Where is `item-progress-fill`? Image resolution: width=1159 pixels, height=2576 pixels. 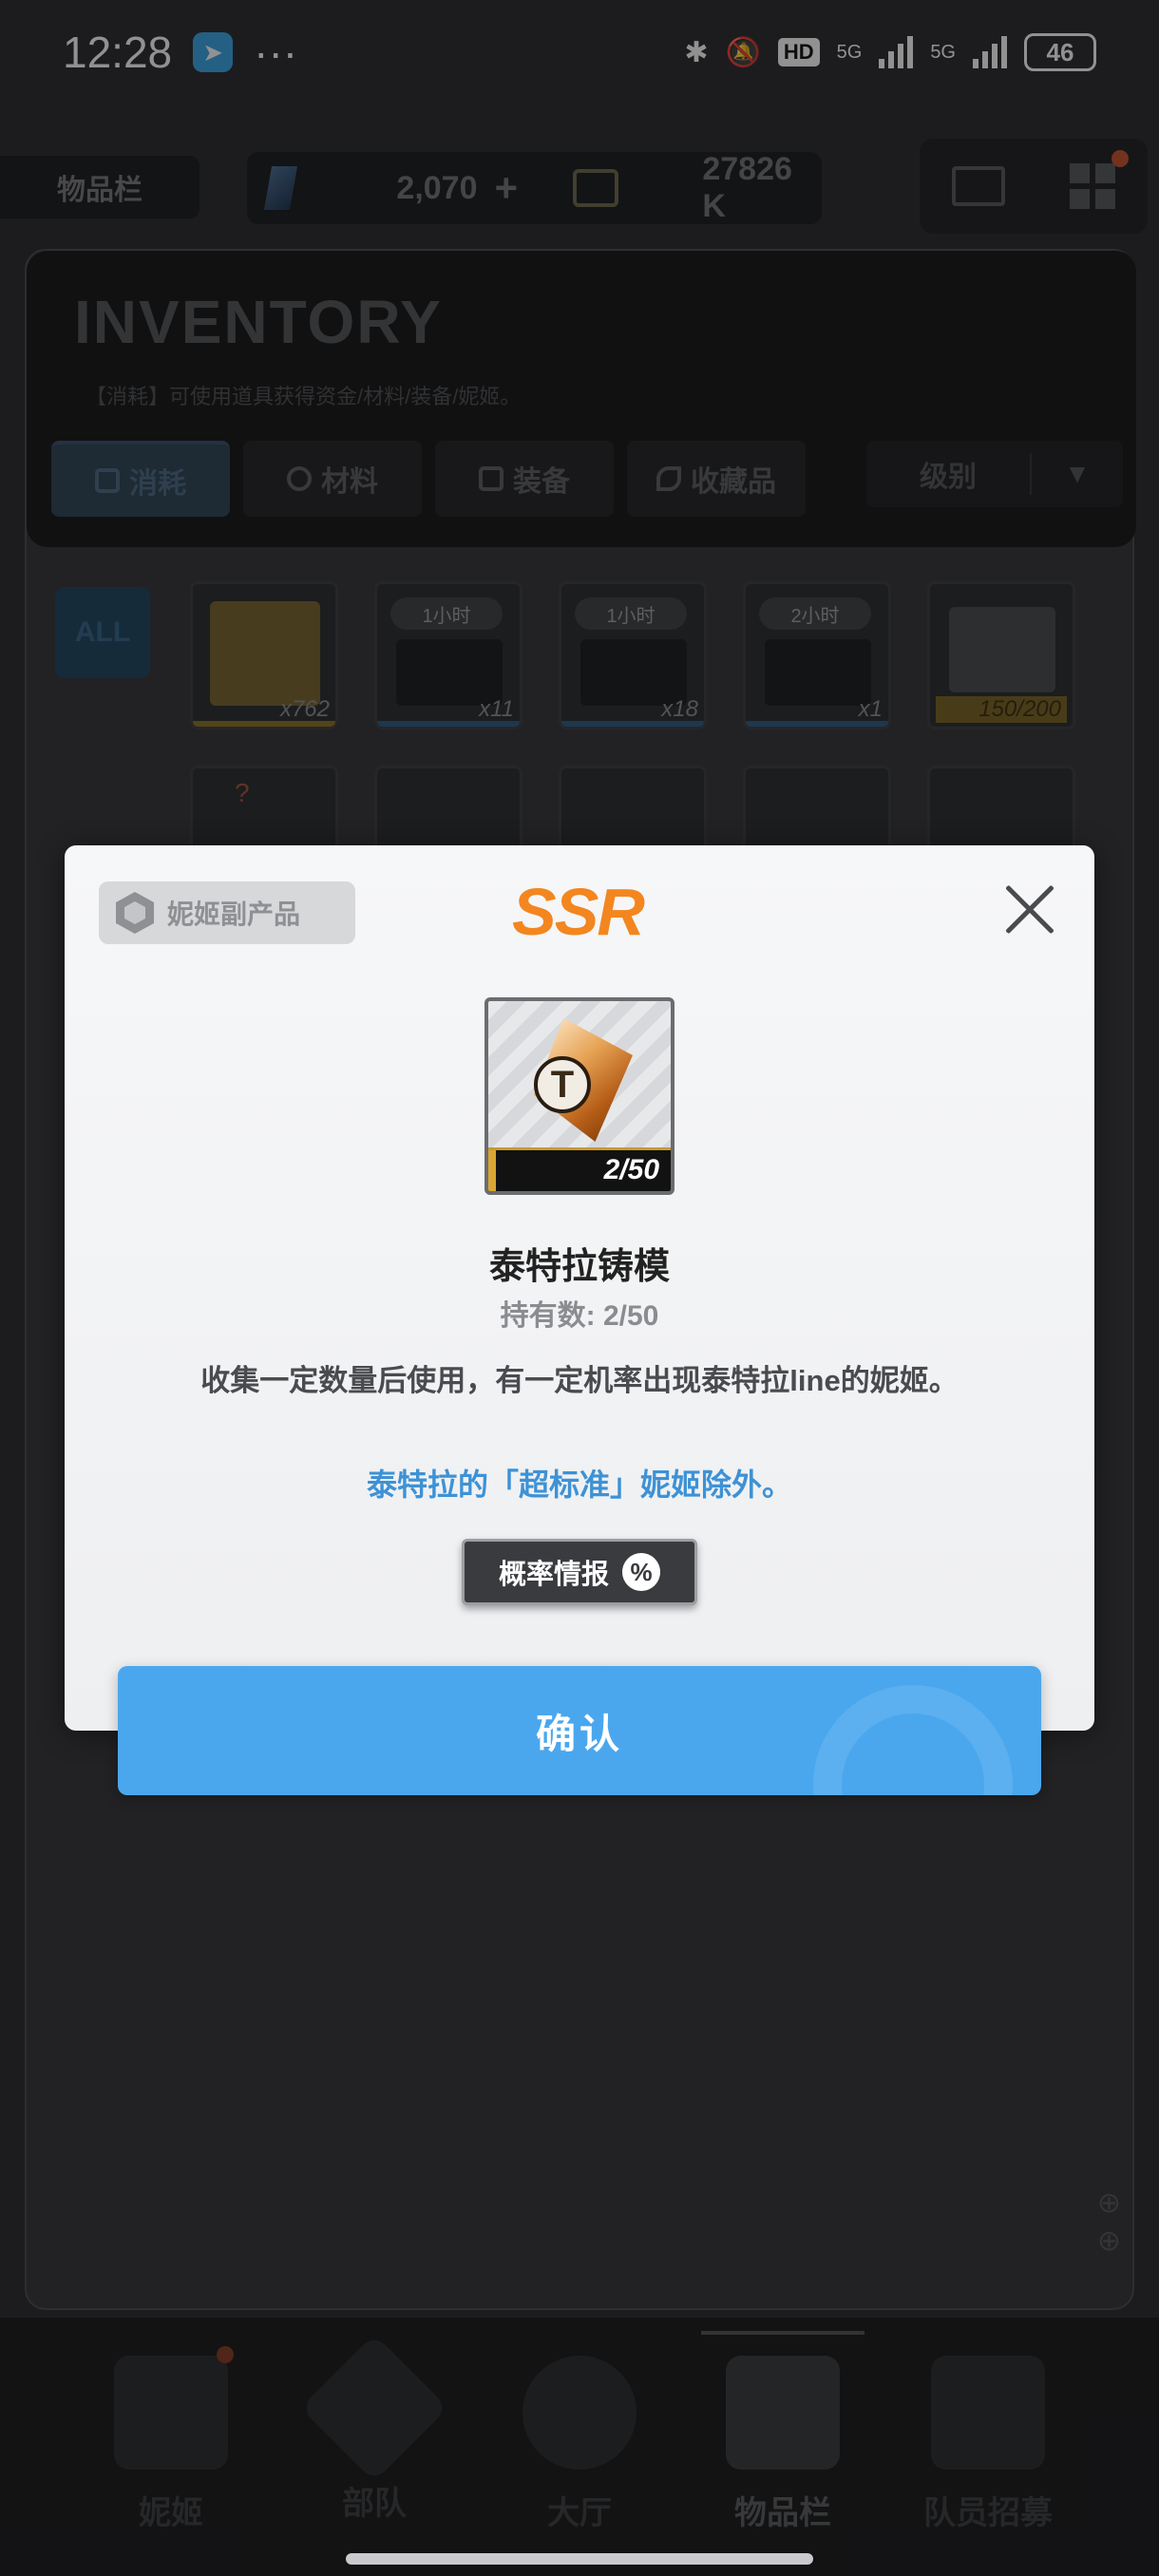 item-progress-fill is located at coordinates (492, 1170).